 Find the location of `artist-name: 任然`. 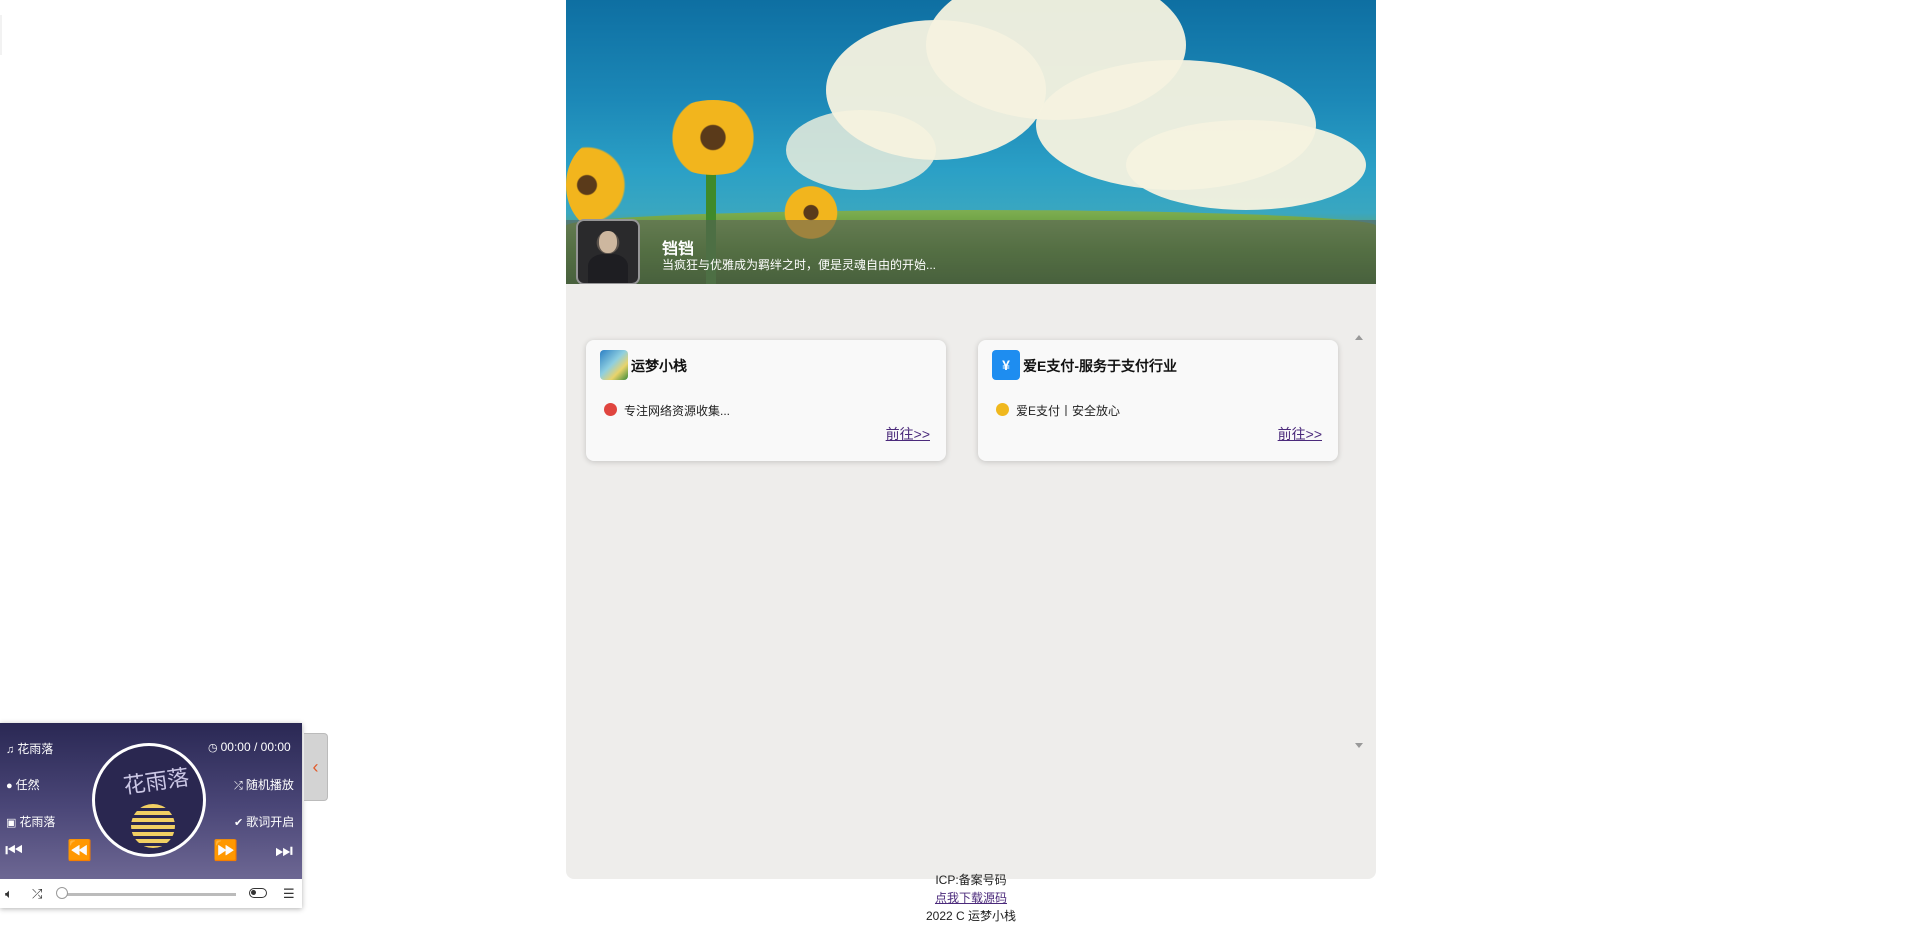

artist-name: 任然 is located at coordinates (27, 785).